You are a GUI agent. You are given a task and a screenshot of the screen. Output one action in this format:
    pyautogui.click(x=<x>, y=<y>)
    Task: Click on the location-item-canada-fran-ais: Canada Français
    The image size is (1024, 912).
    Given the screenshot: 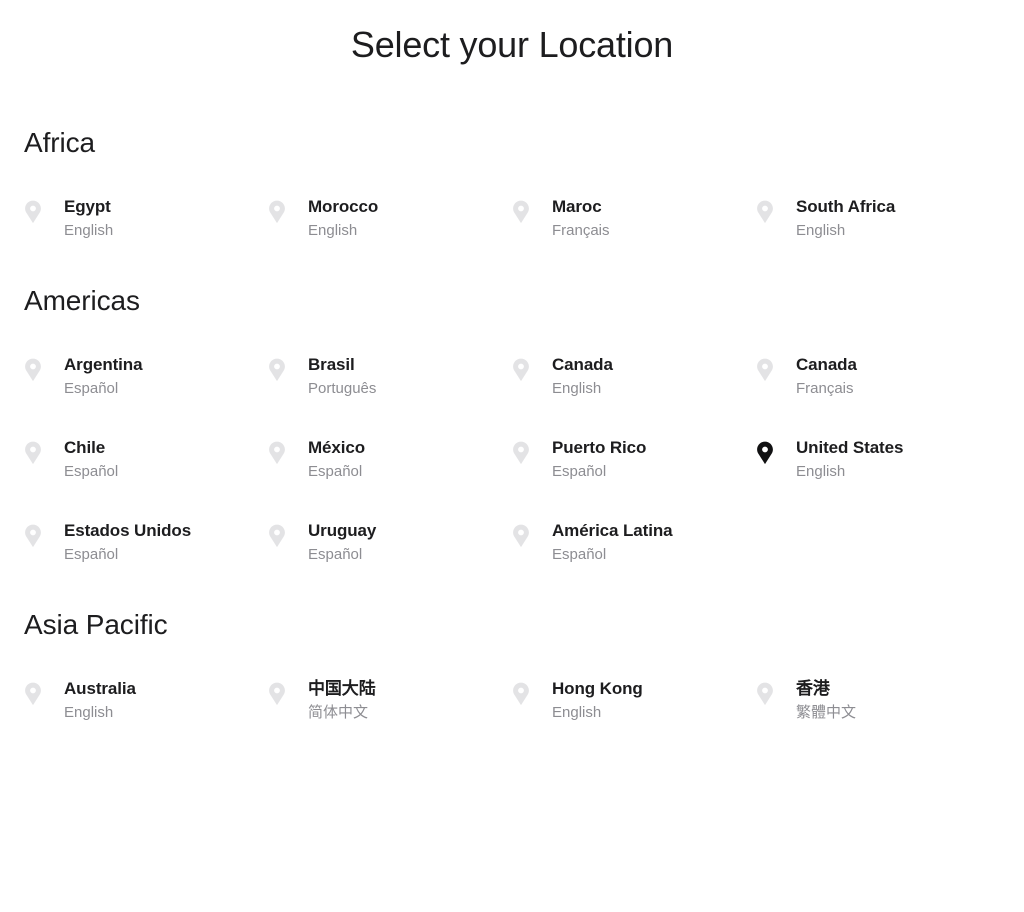 What is the action you would take?
    pyautogui.click(x=878, y=376)
    